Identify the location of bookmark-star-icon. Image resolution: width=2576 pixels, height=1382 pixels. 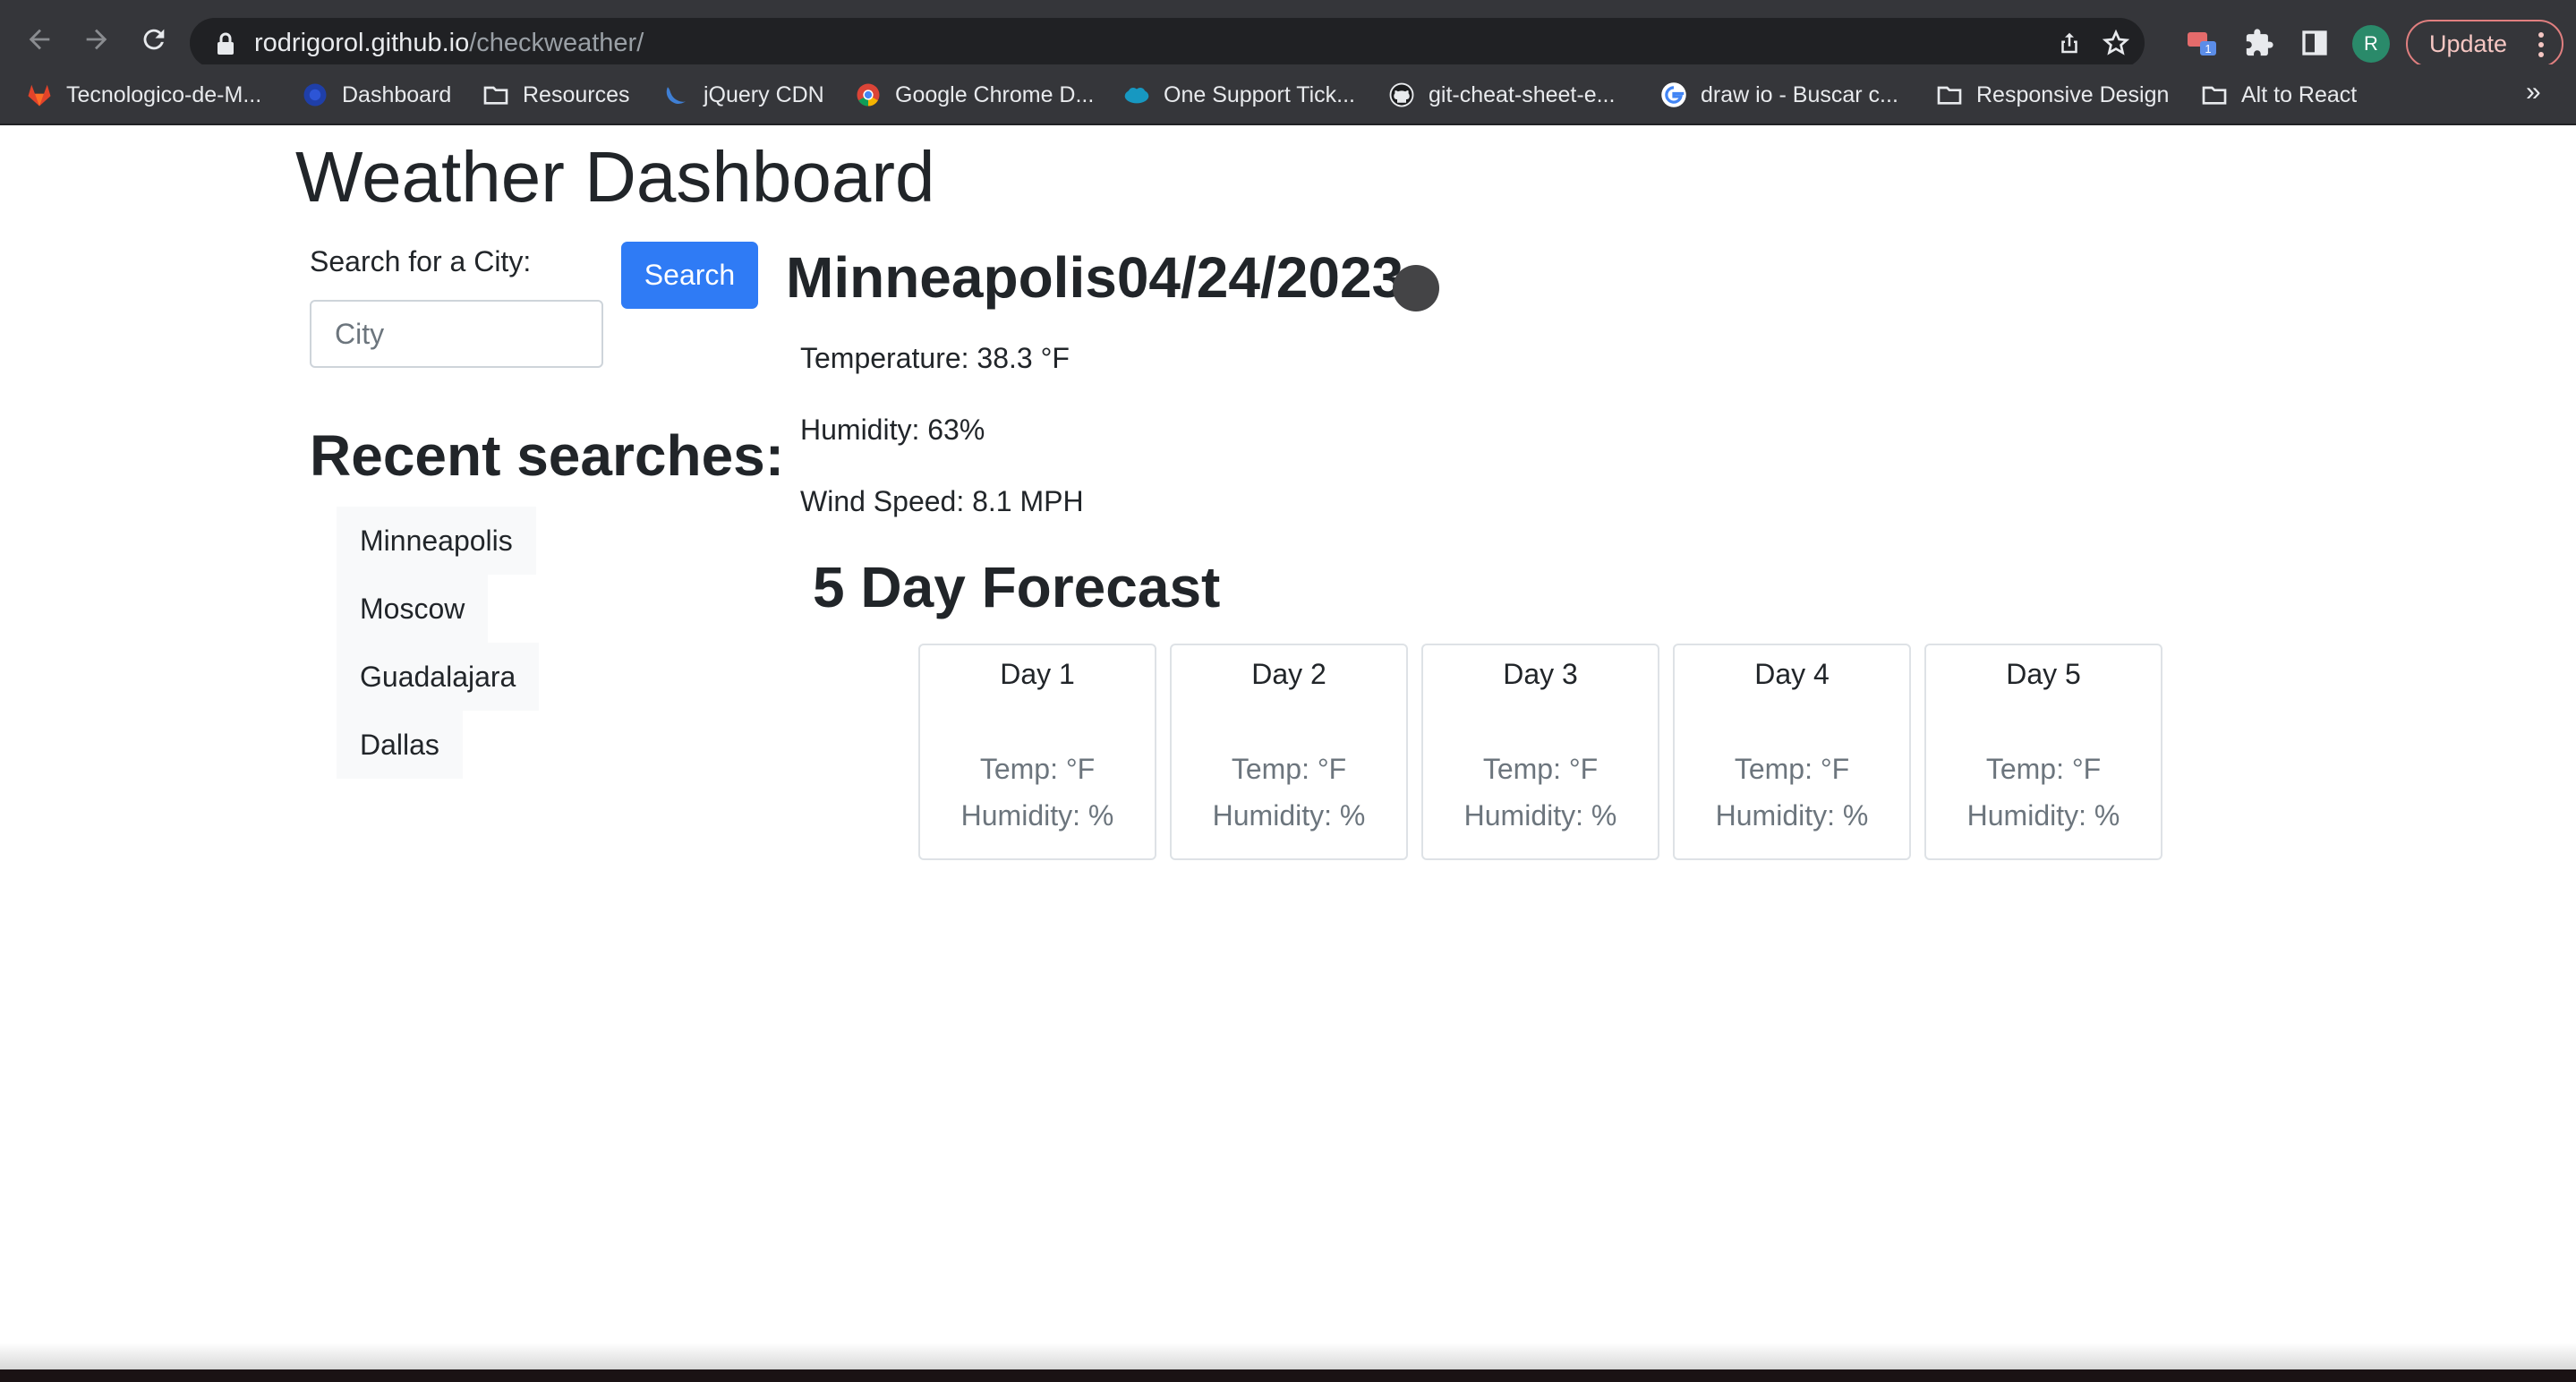
(2116, 43).